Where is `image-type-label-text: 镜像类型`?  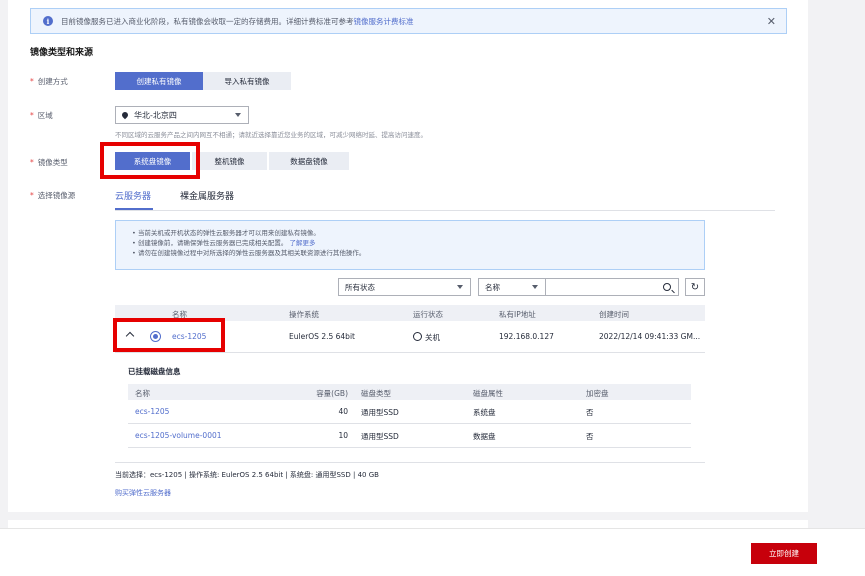 image-type-label-text: 镜像类型 is located at coordinates (52, 162).